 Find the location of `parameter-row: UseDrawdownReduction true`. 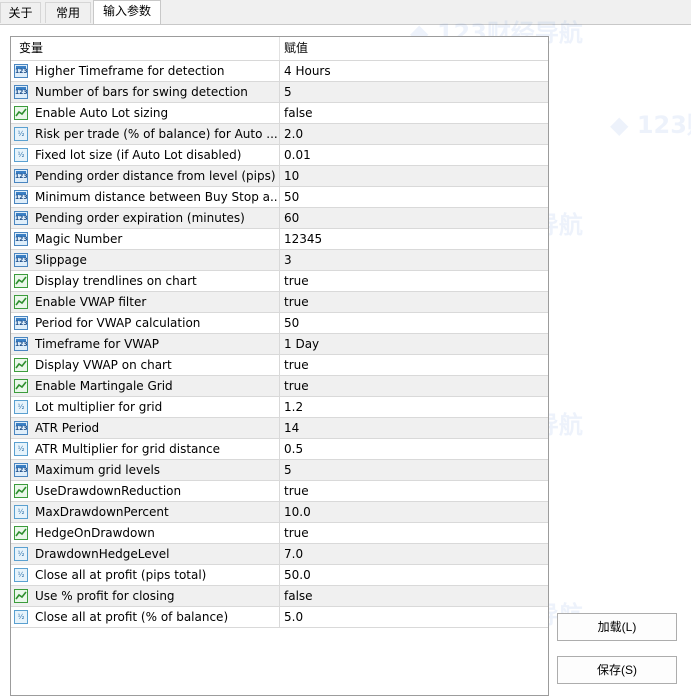

parameter-row: UseDrawdownReduction true is located at coordinates (279, 491).